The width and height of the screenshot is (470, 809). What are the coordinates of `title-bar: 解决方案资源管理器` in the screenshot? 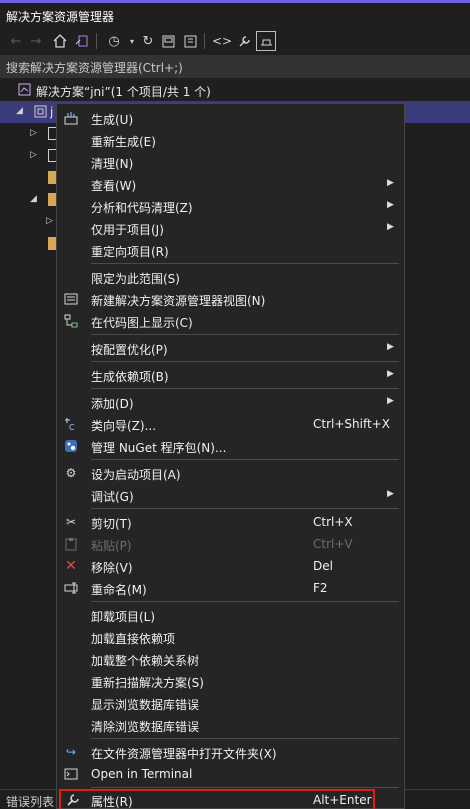 It's located at (235, 13).